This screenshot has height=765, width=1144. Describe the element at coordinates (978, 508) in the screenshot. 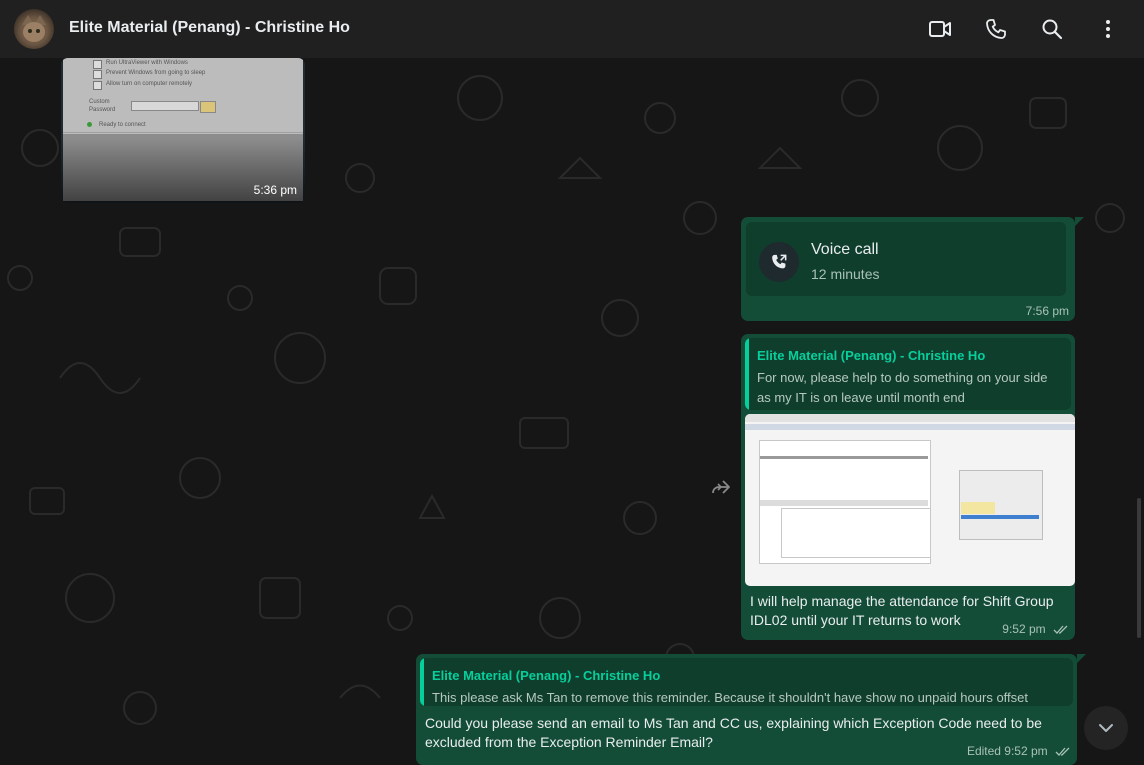

I see `thumb-yellow-rows` at that location.